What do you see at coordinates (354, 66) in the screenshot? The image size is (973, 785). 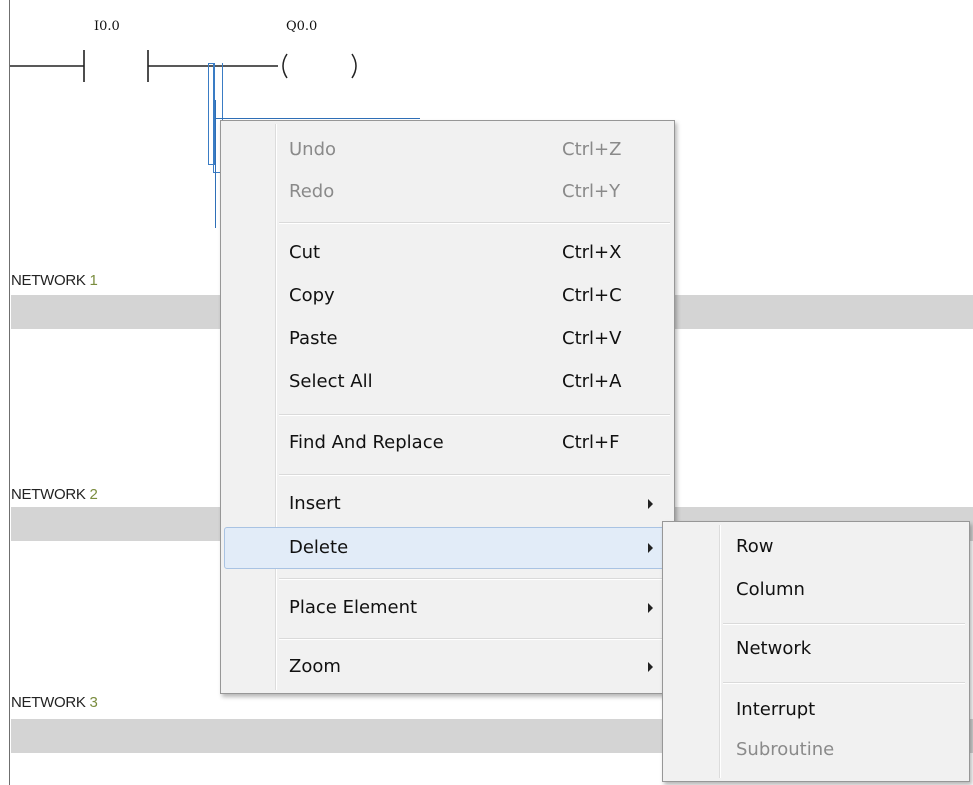 I see `coil-right-paren` at bounding box center [354, 66].